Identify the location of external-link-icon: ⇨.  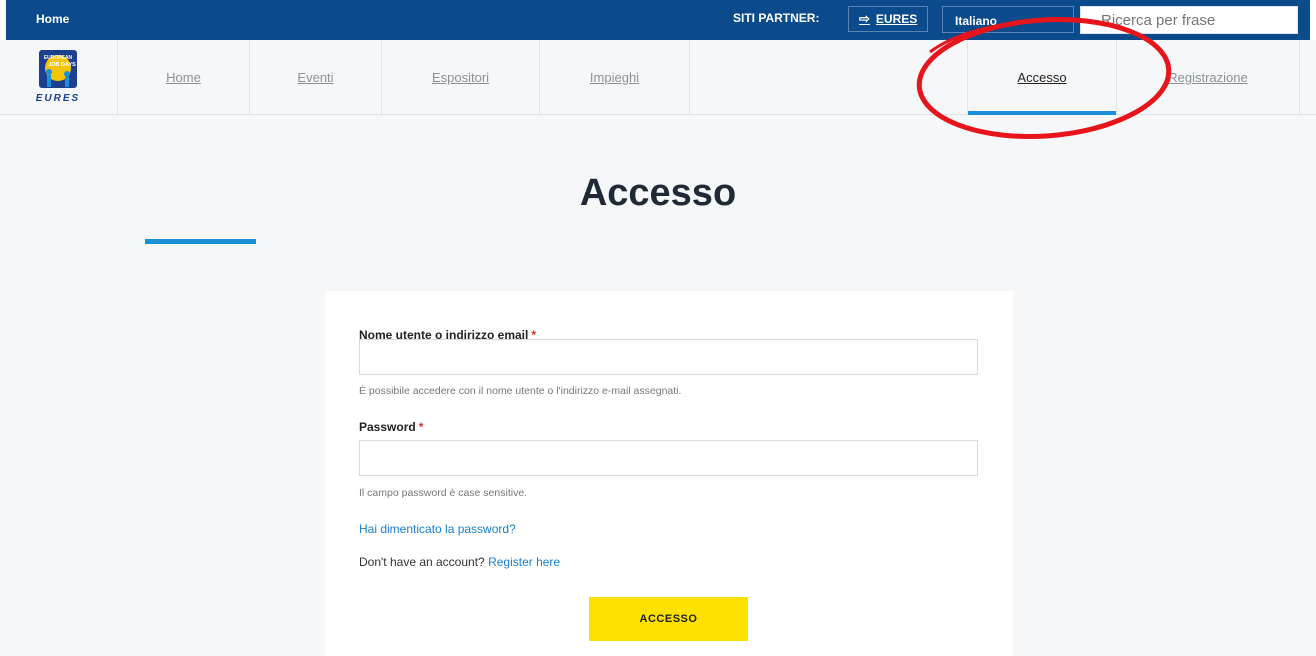
(864, 18).